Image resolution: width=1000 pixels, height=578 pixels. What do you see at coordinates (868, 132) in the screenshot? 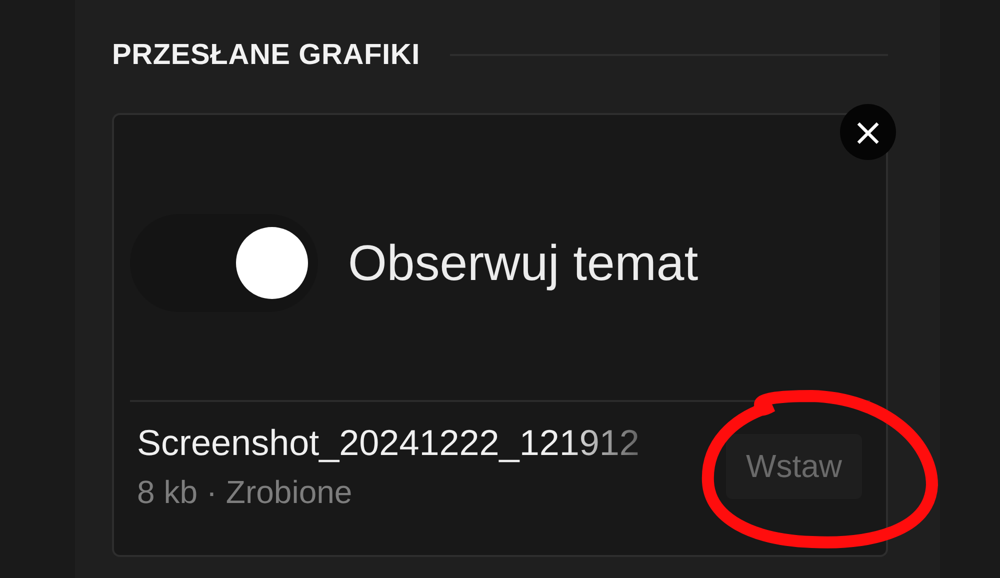
I see `close-button: ×` at bounding box center [868, 132].